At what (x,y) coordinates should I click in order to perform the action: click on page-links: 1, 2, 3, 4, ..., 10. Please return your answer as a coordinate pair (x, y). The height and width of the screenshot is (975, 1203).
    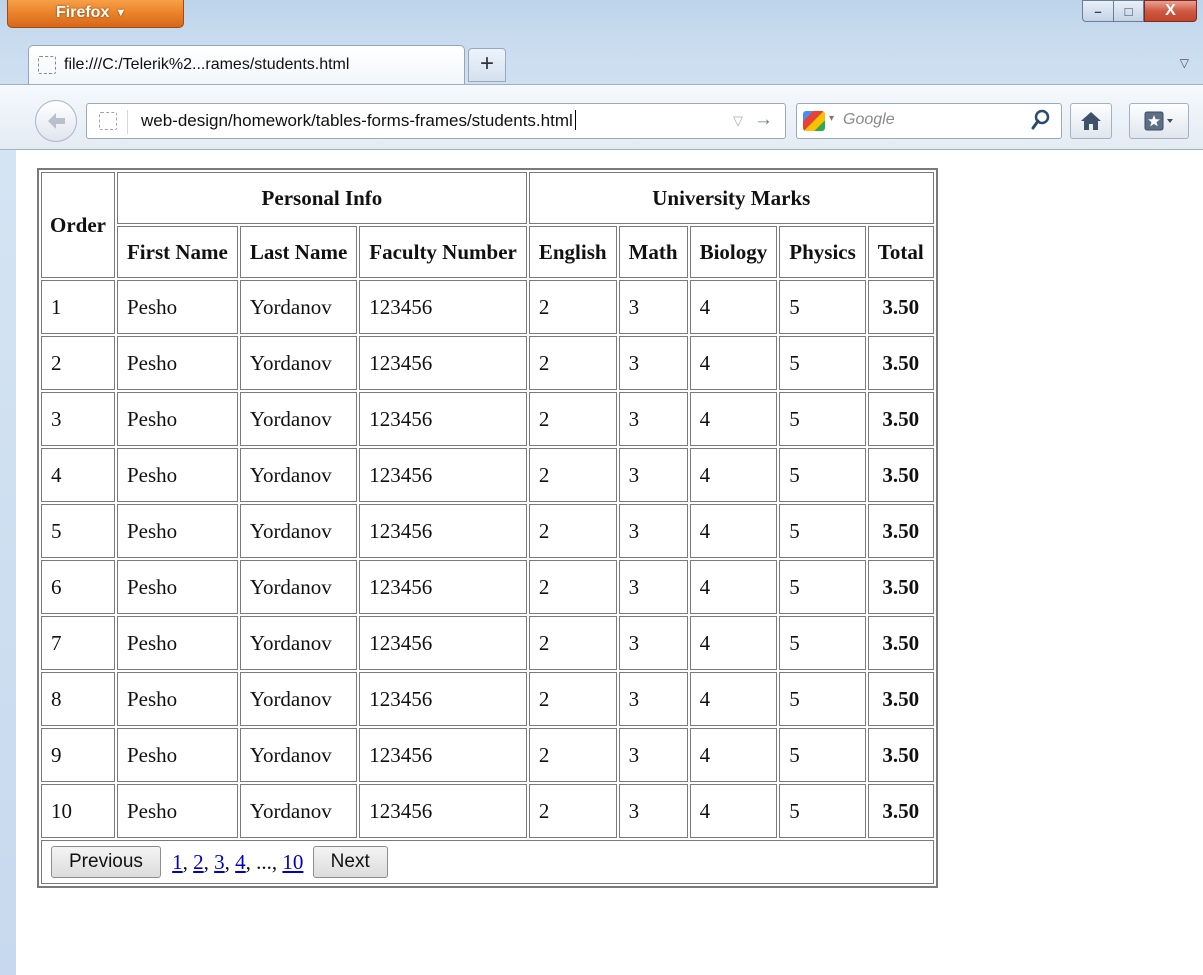
    Looking at the image, I should click on (238, 861).